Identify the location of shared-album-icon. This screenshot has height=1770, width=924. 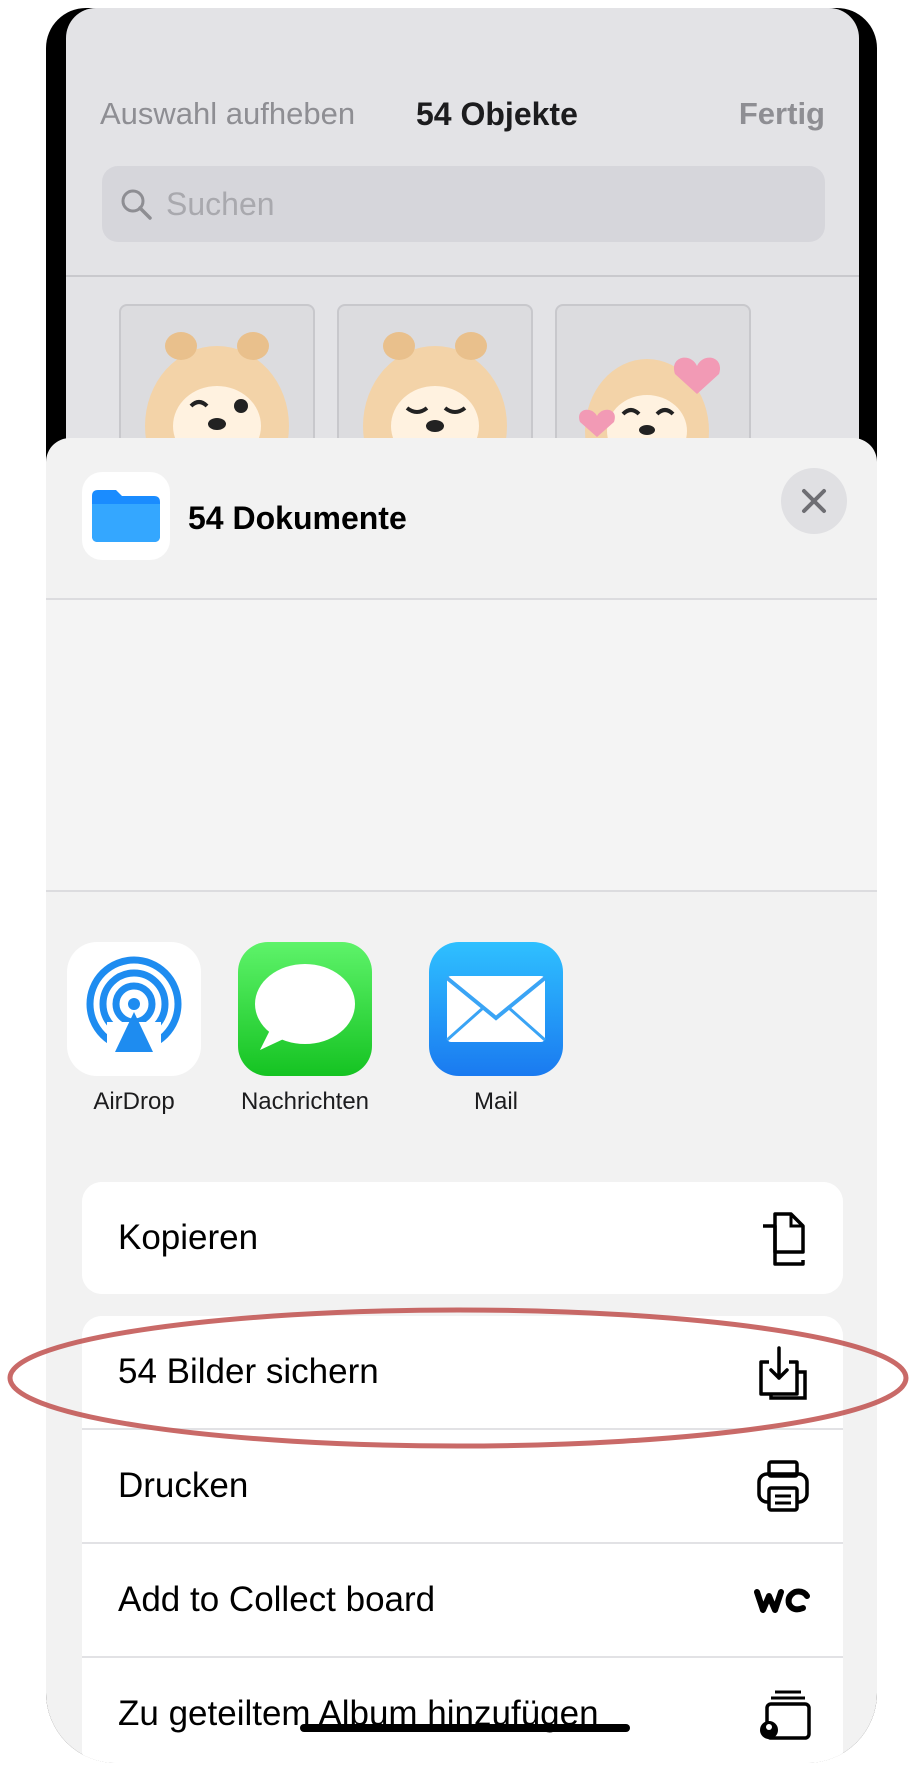
(785, 1715).